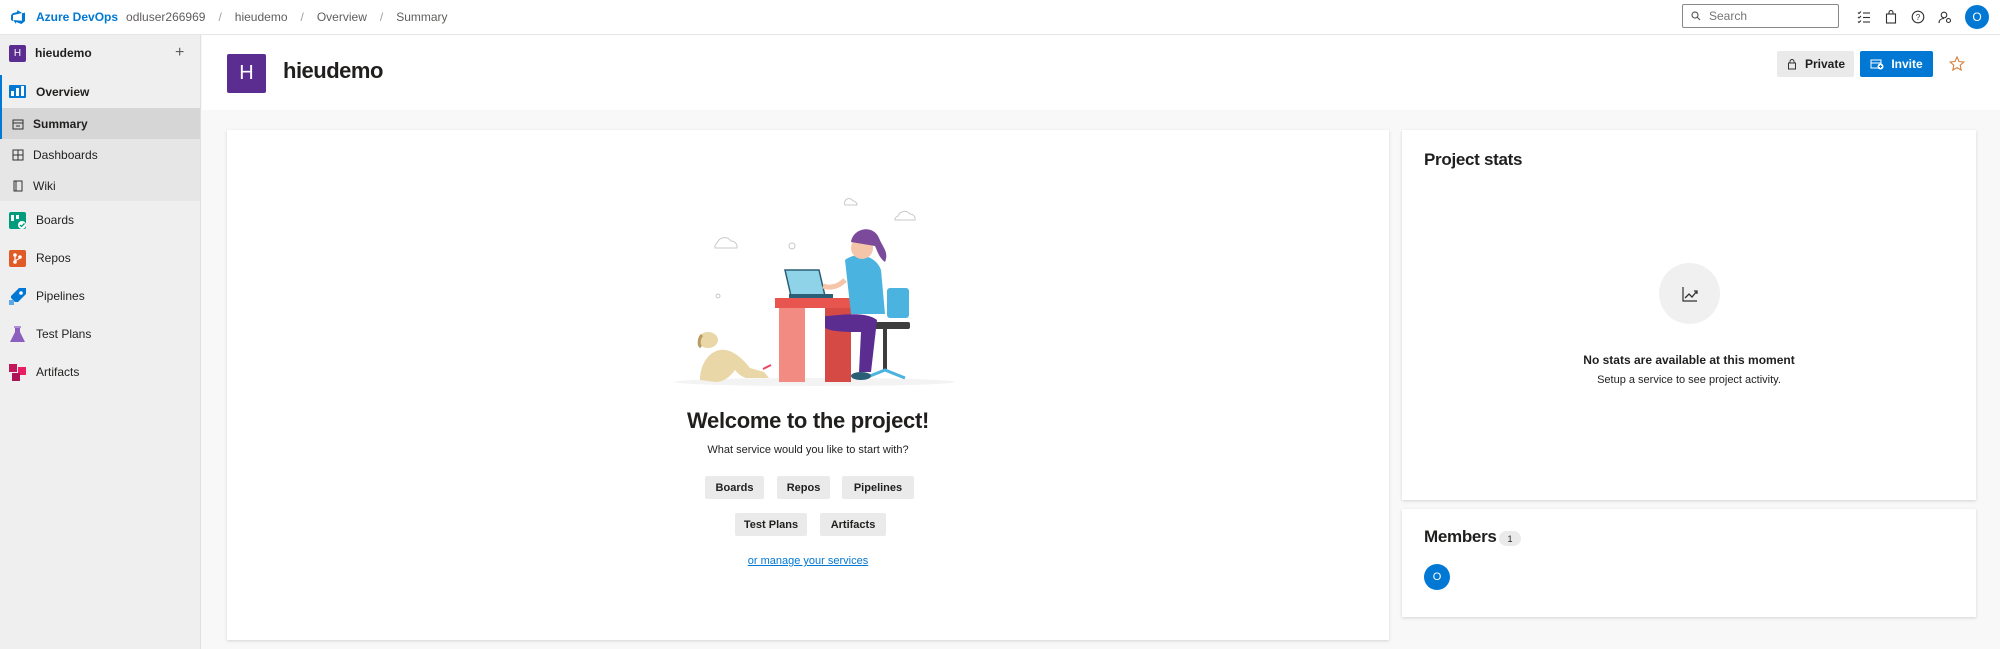  Describe the element at coordinates (1689, 293) in the screenshot. I see `trending-chart-icon` at that location.